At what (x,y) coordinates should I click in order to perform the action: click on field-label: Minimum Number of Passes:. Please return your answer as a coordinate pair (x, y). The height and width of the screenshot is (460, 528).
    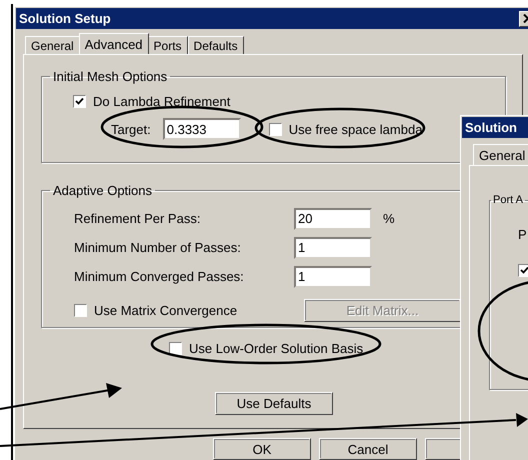
    Looking at the image, I should click on (158, 247).